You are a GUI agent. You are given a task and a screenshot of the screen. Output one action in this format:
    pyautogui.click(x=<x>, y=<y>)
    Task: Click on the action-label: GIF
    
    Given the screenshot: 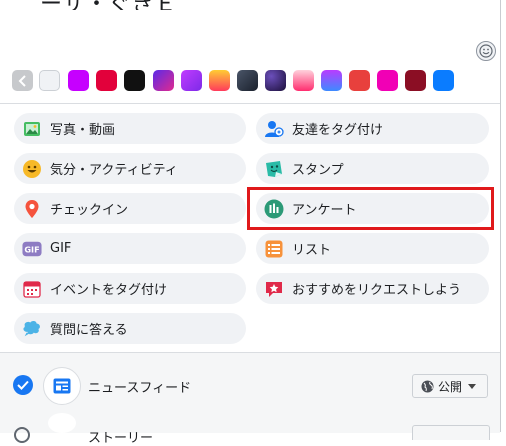 What is the action you would take?
    pyautogui.click(x=61, y=248)
    